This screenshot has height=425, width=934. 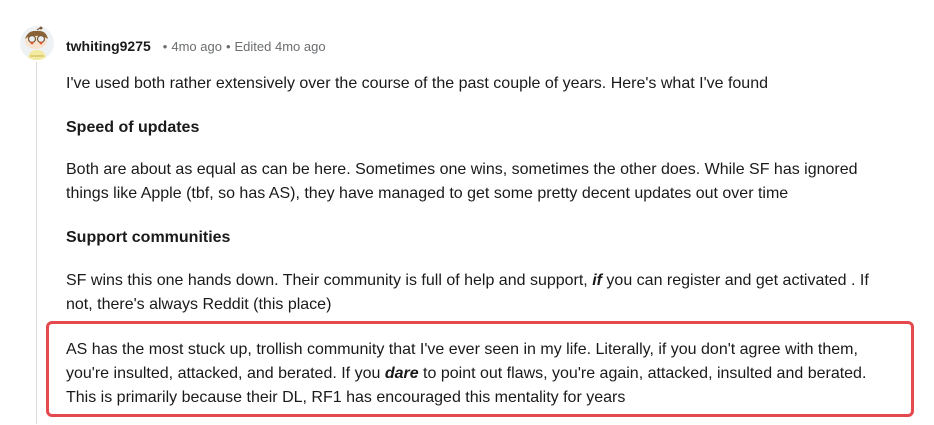 What do you see at coordinates (37, 43) in the screenshot?
I see `avatar-icon` at bounding box center [37, 43].